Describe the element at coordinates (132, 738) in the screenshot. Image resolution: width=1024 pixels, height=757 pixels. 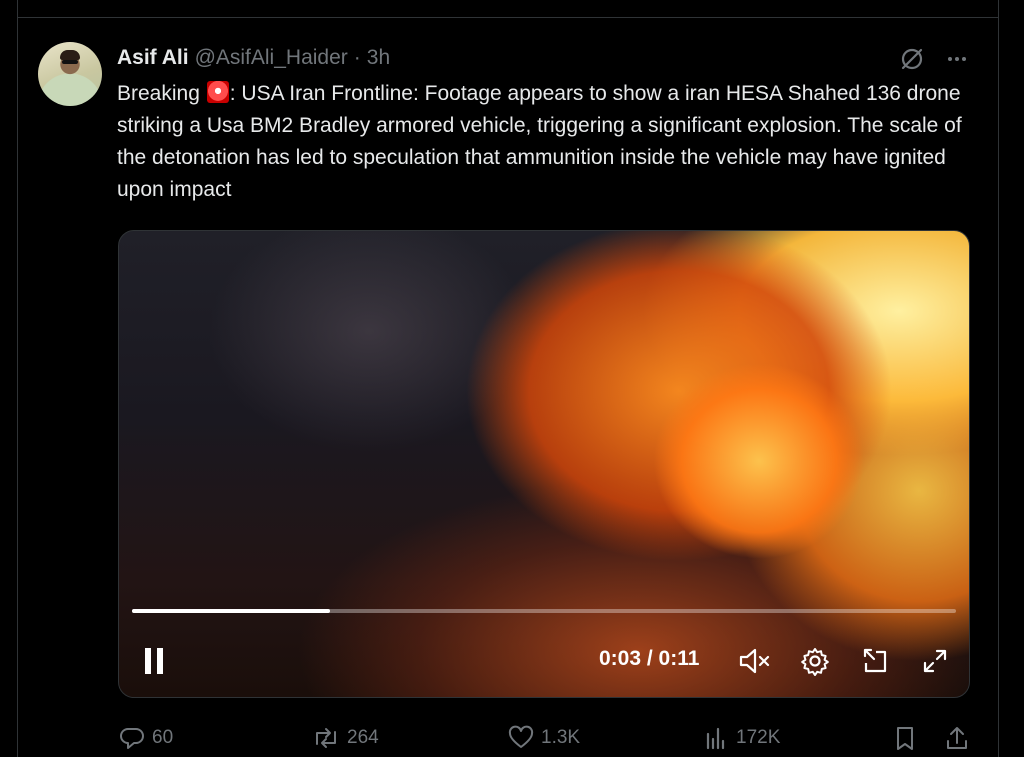
I see `reply-icon` at that location.